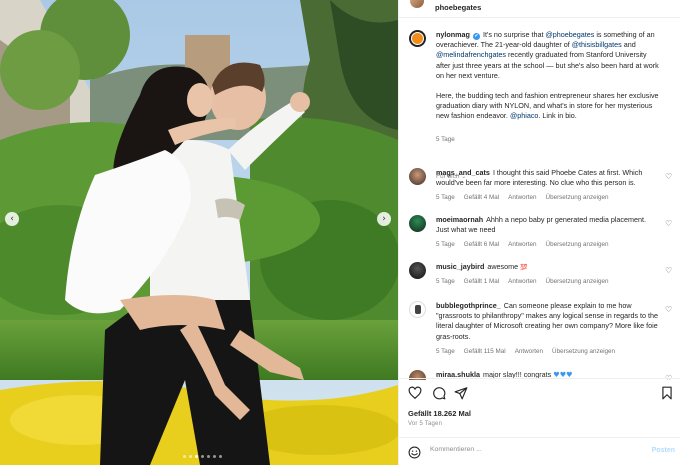  I want to click on previous-slide-button: ‹, so click(12, 219).